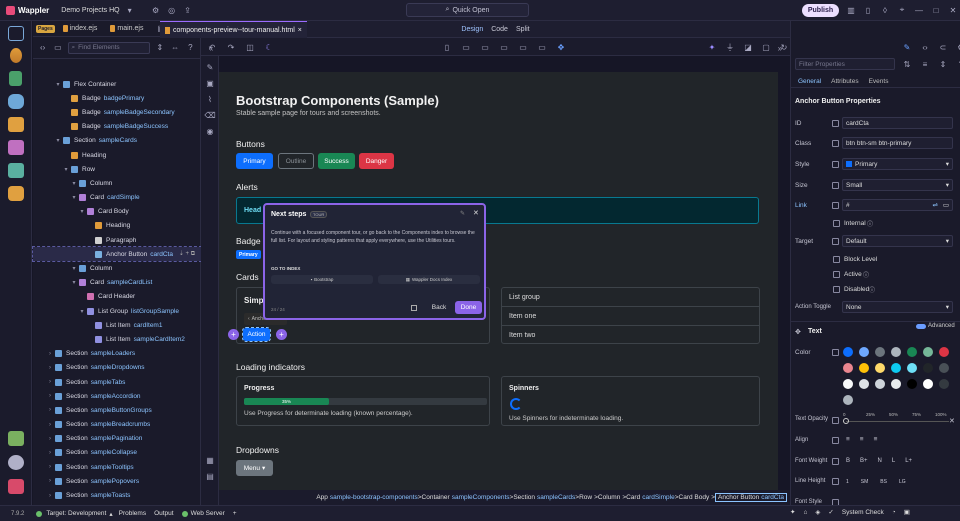 The image size is (960, 521). I want to click on tag-icon: ⌂, so click(805, 512).